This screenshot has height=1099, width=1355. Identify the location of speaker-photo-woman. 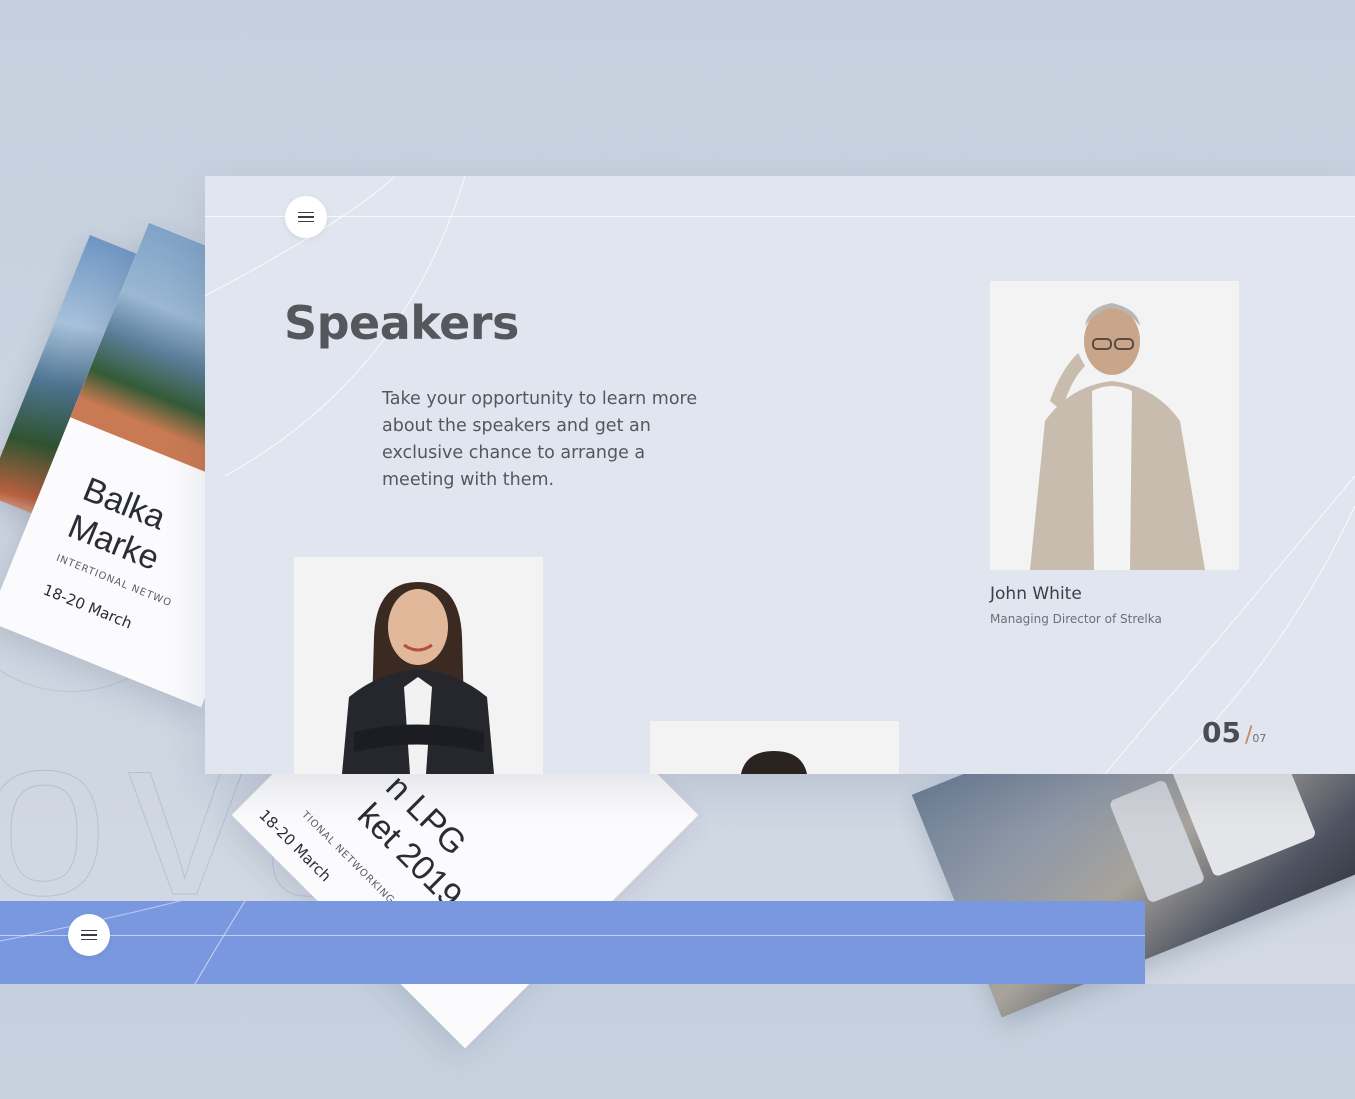
(418, 665).